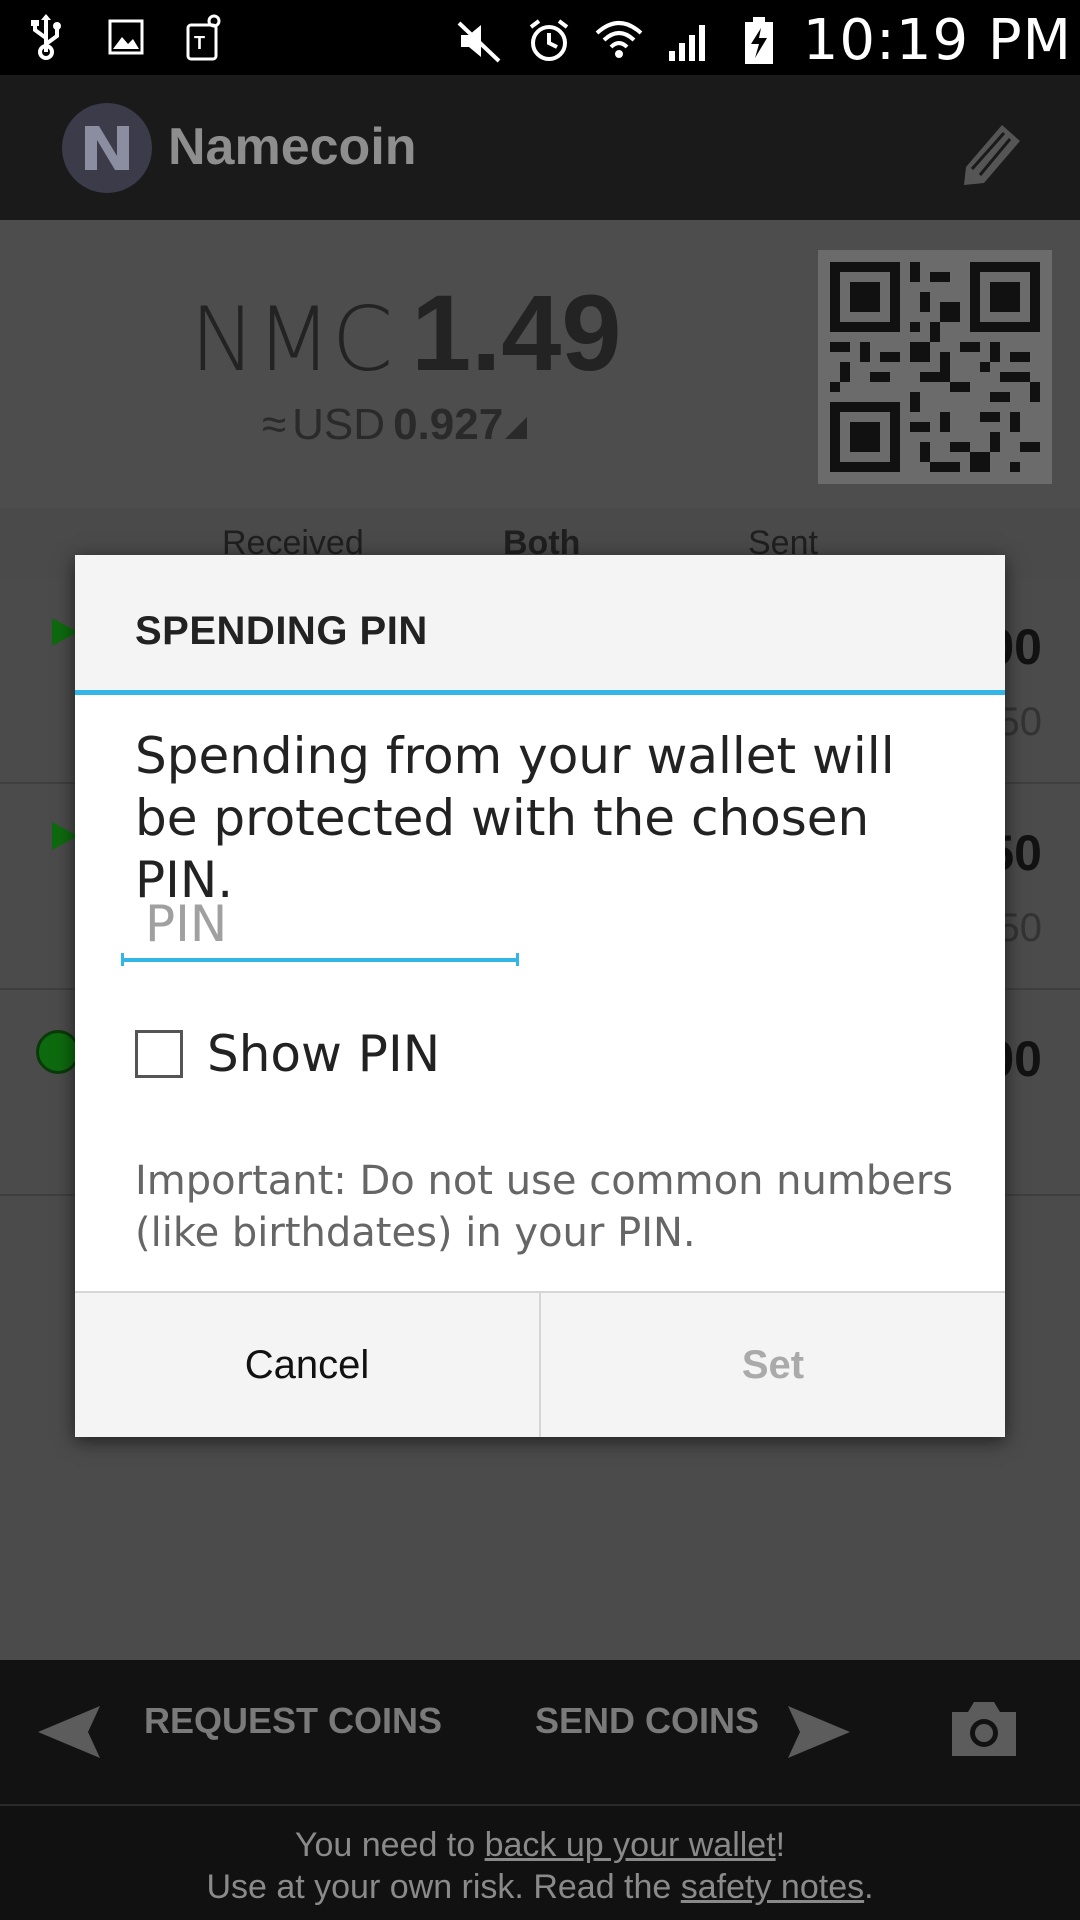 The image size is (1080, 1920). Describe the element at coordinates (819, 1734) in the screenshot. I see `send-coins-icon` at that location.